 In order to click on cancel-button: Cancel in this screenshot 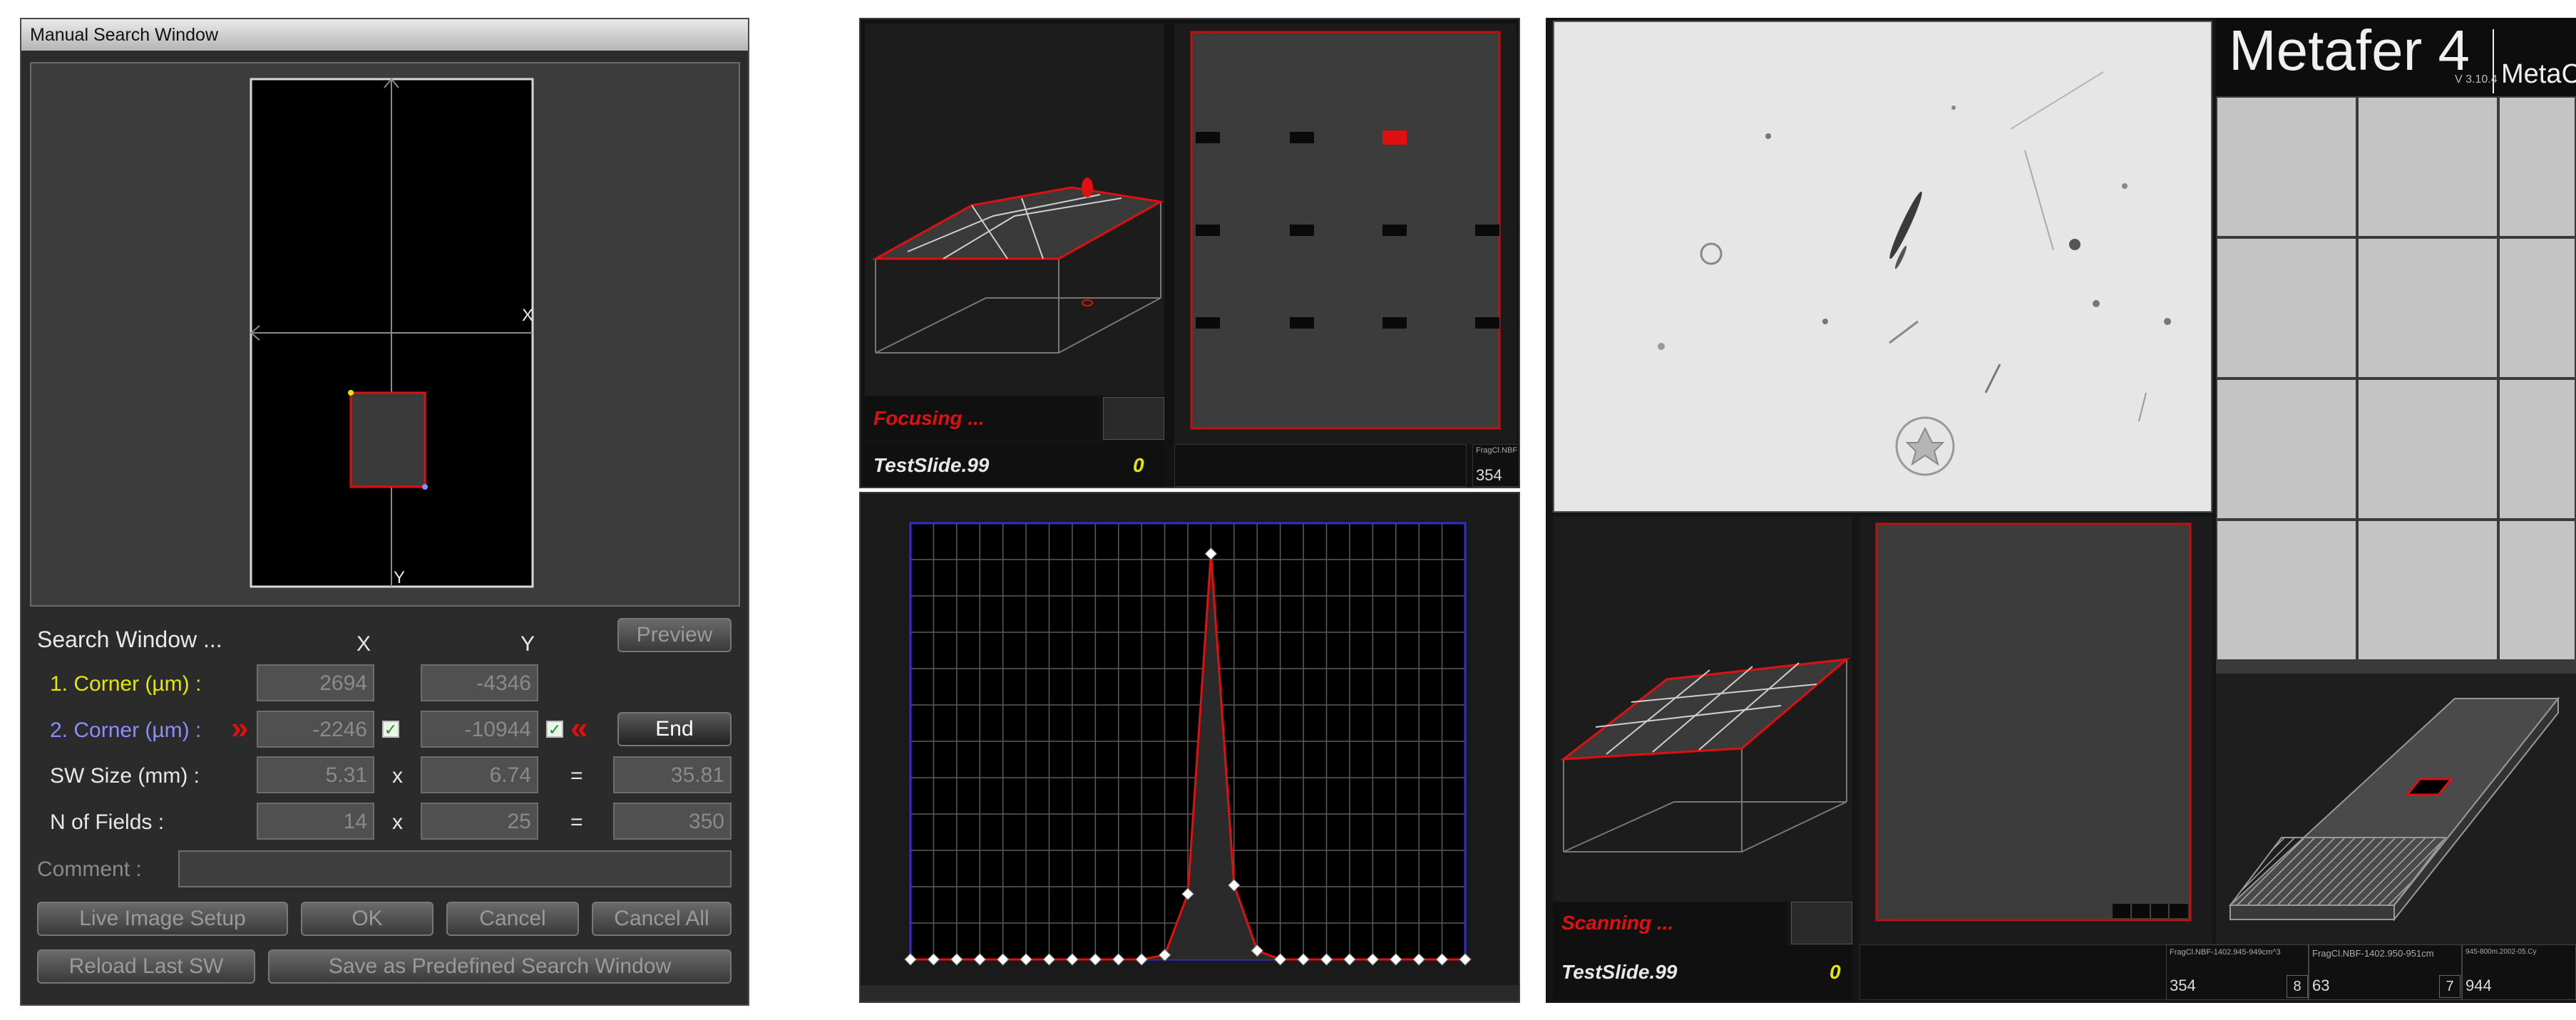, I will do `click(512, 919)`.